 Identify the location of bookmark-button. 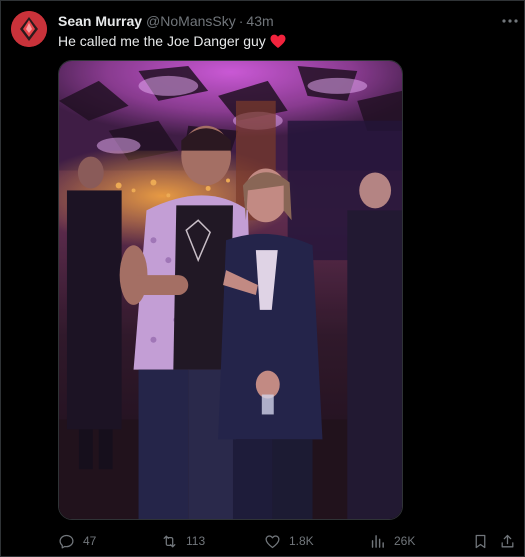
(480, 541).